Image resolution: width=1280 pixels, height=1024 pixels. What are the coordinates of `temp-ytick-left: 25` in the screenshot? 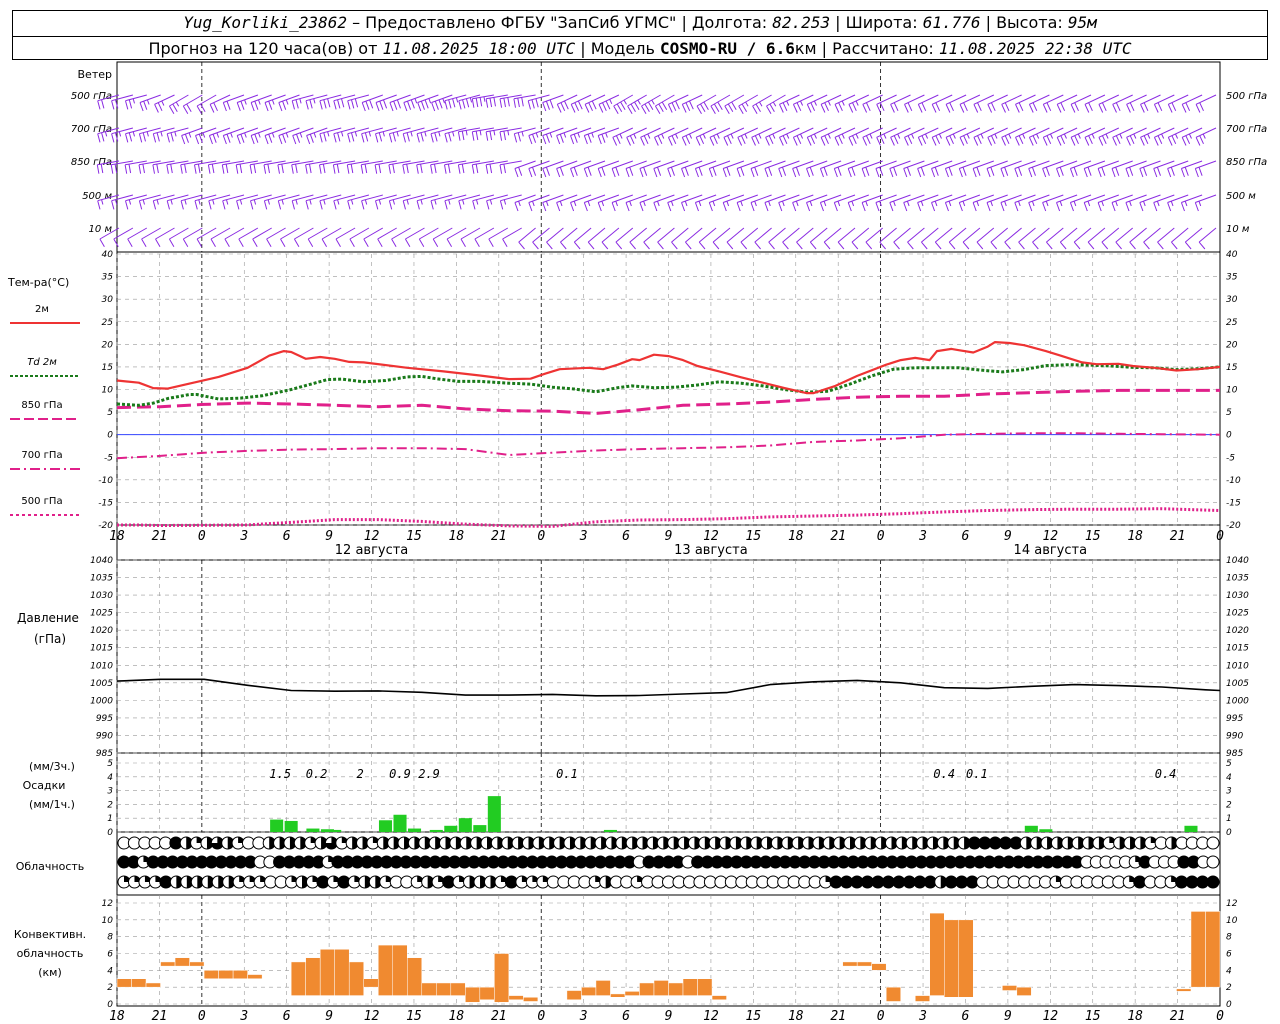 It's located at (108, 323).